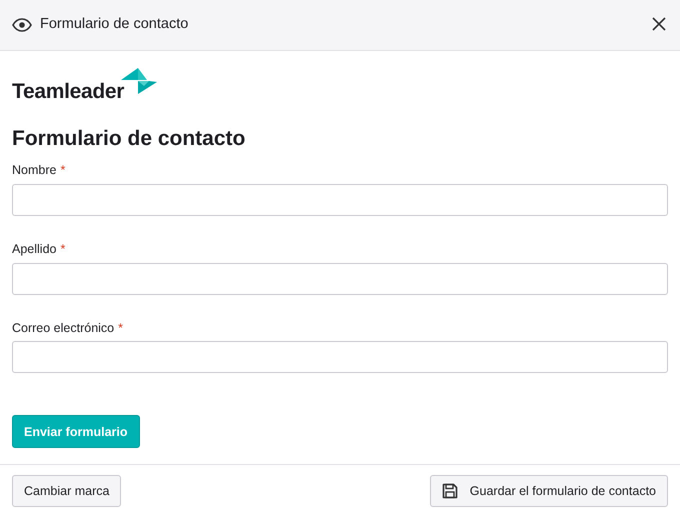  I want to click on field-label: Apellido, so click(34, 249).